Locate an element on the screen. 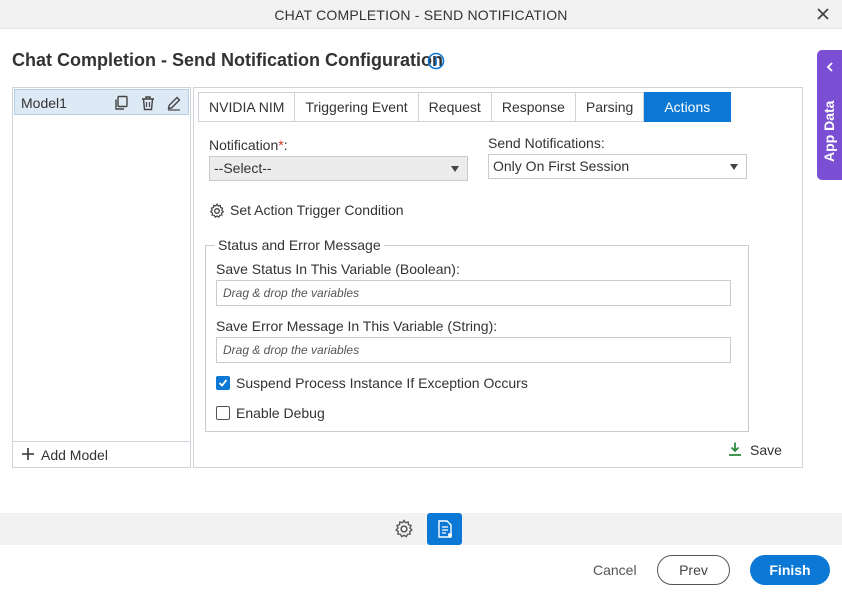  add-model-label: Add Model is located at coordinates (74, 455).